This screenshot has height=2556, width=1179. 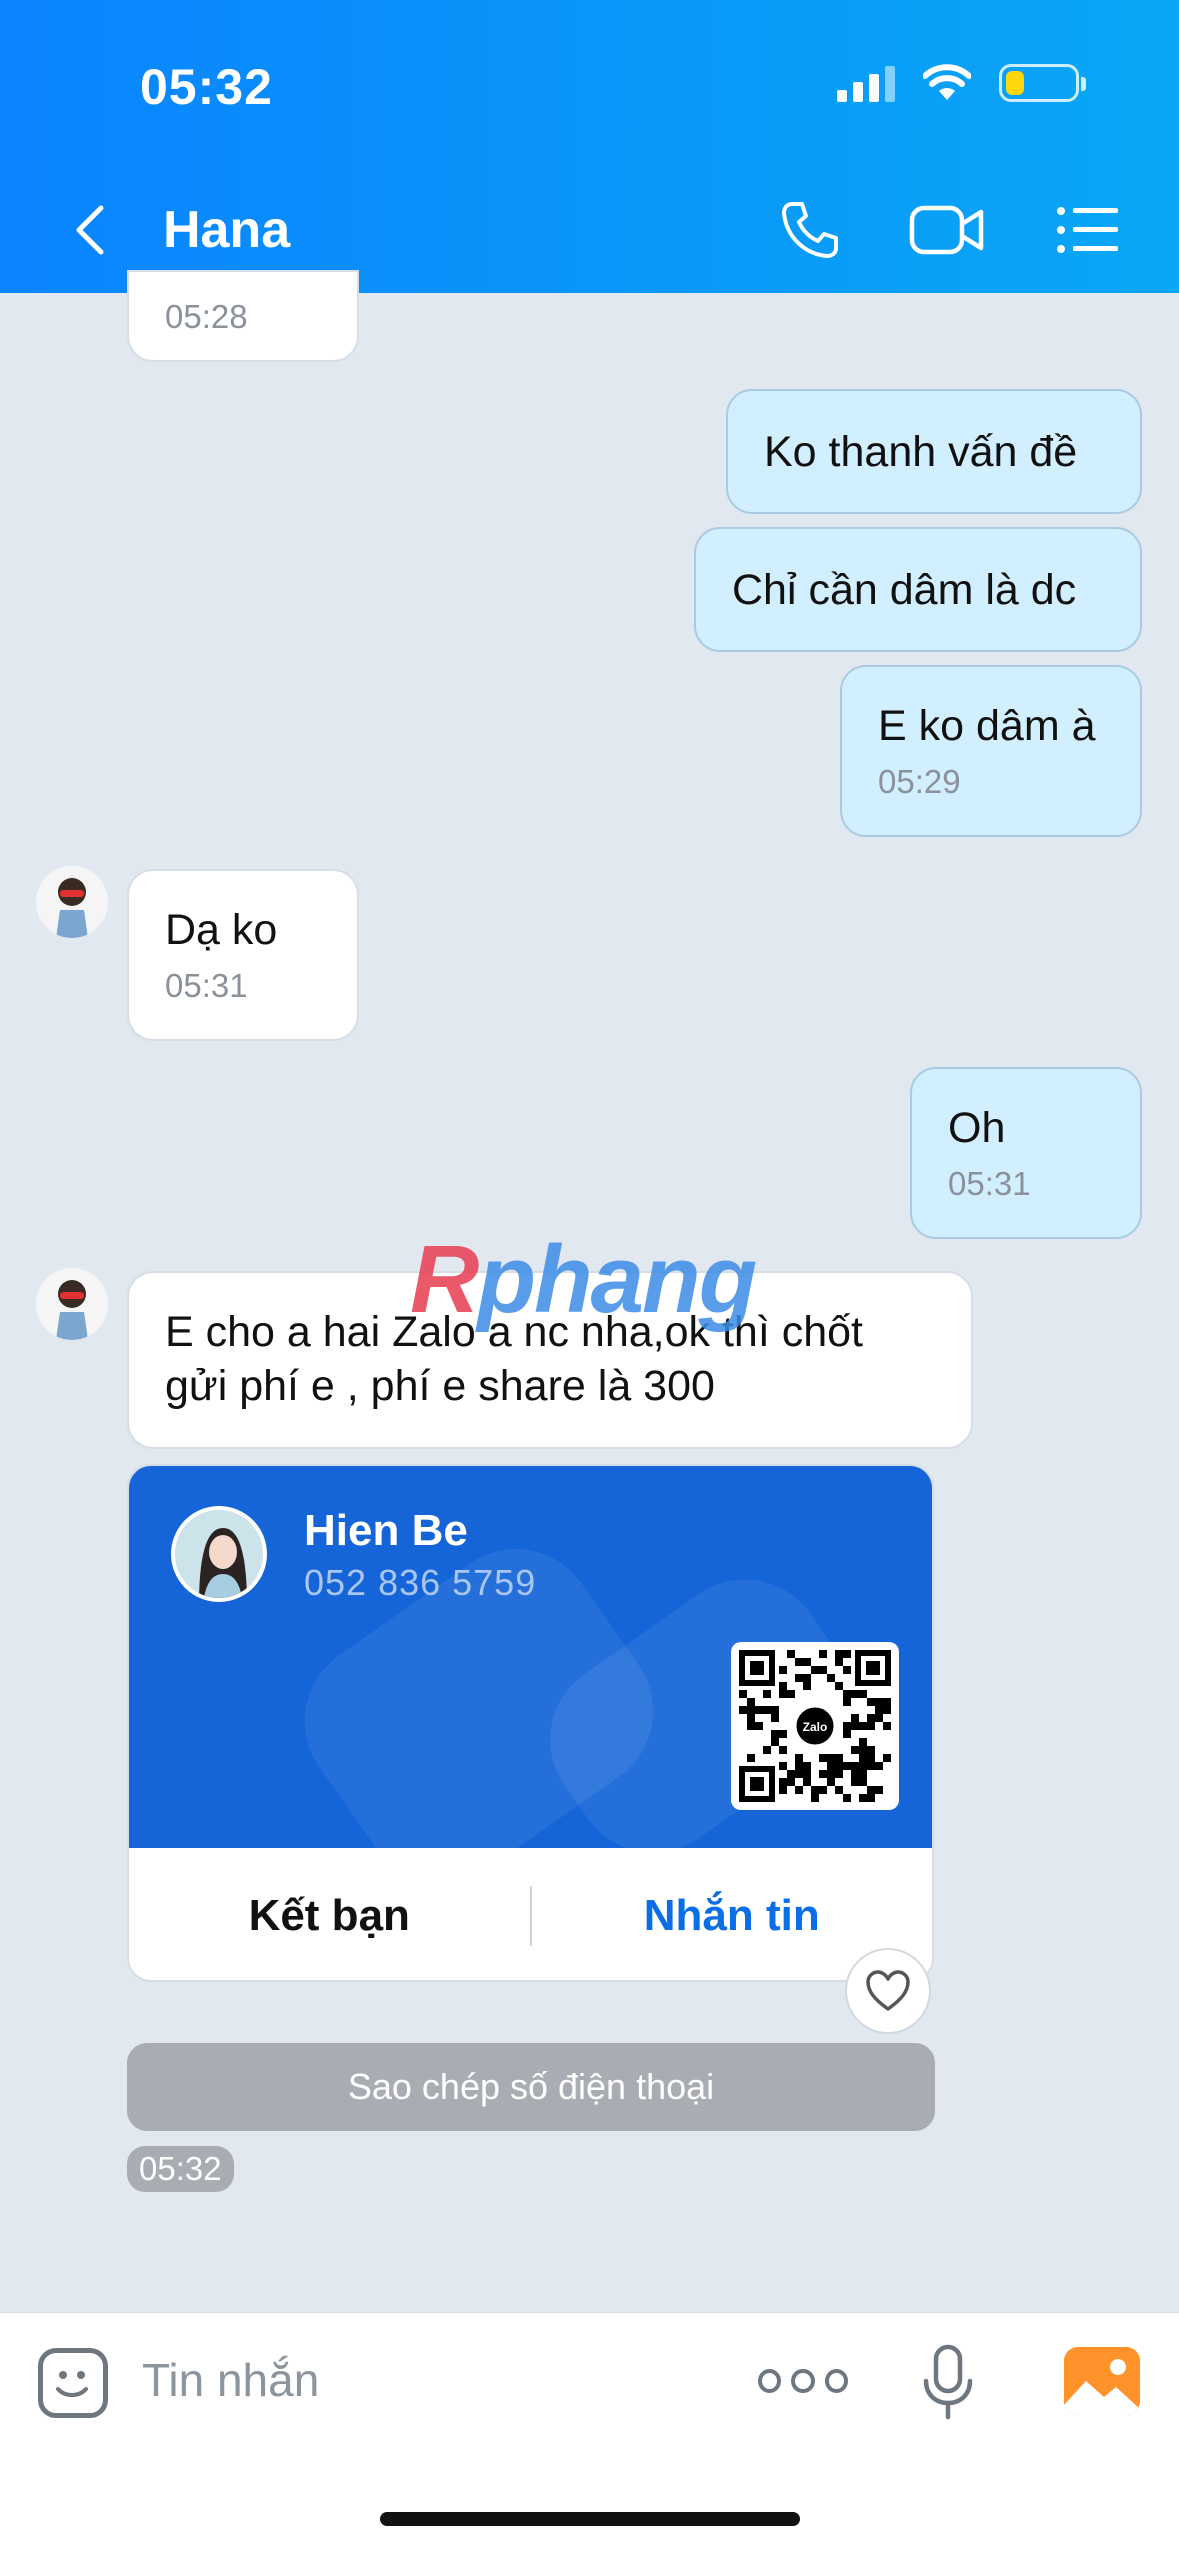 I want to click on qr-code: Zalo, so click(x=815, y=1726).